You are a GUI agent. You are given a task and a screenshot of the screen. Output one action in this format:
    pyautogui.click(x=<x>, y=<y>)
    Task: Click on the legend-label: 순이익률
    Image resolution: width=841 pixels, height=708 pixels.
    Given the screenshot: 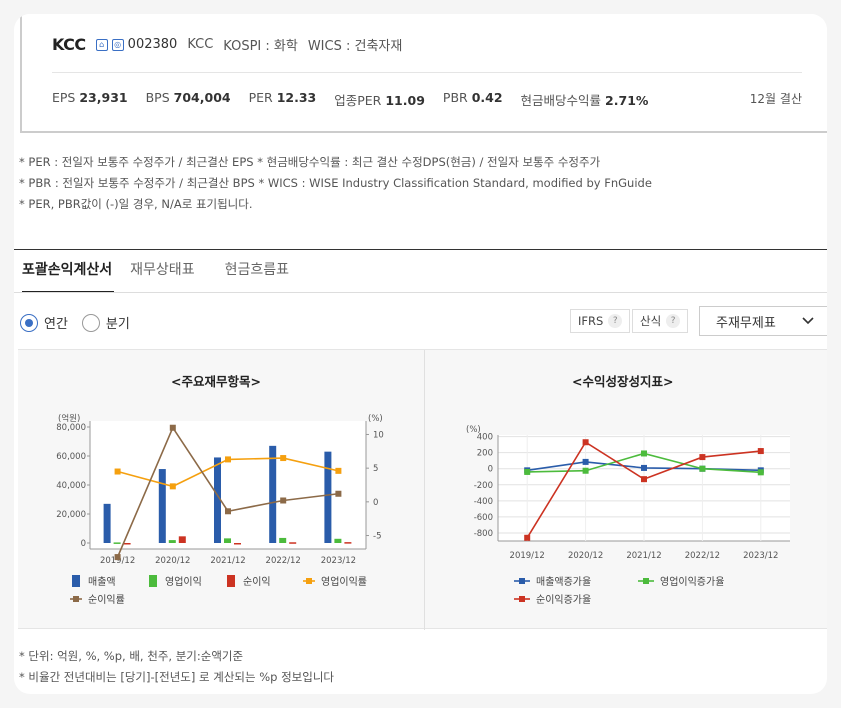 What is the action you would take?
    pyautogui.click(x=106, y=600)
    